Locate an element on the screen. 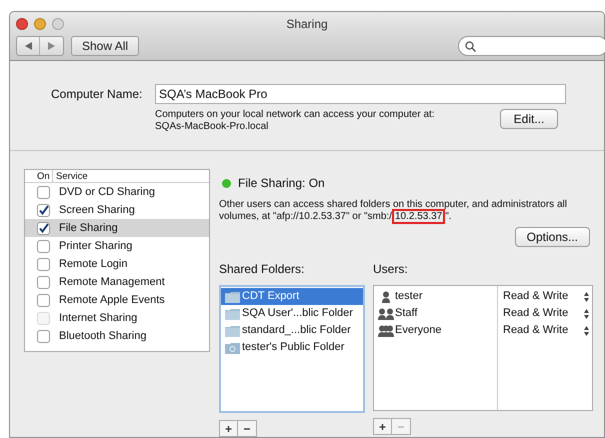 Image resolution: width=605 pixels, height=438 pixels. folder-row: tester's Public Folder is located at coordinates (292, 347).